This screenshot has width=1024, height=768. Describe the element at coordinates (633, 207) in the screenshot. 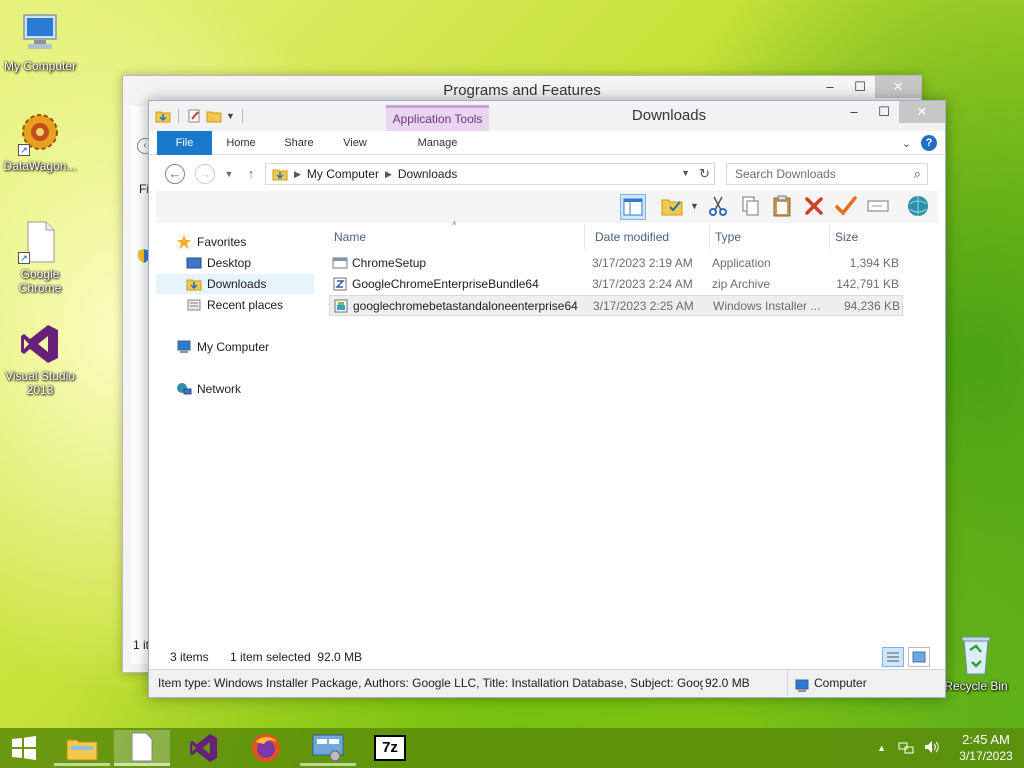

I see `preview-pane-button` at that location.